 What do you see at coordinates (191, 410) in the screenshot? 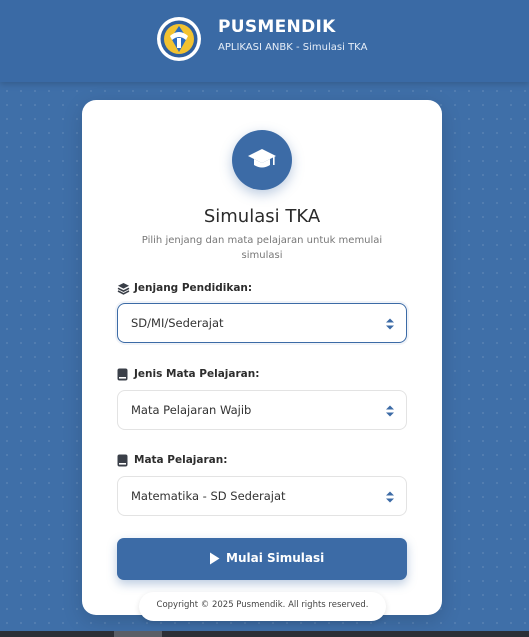
I see `jenis-mapel-select-value: Mata Pelajaran Wajib` at bounding box center [191, 410].